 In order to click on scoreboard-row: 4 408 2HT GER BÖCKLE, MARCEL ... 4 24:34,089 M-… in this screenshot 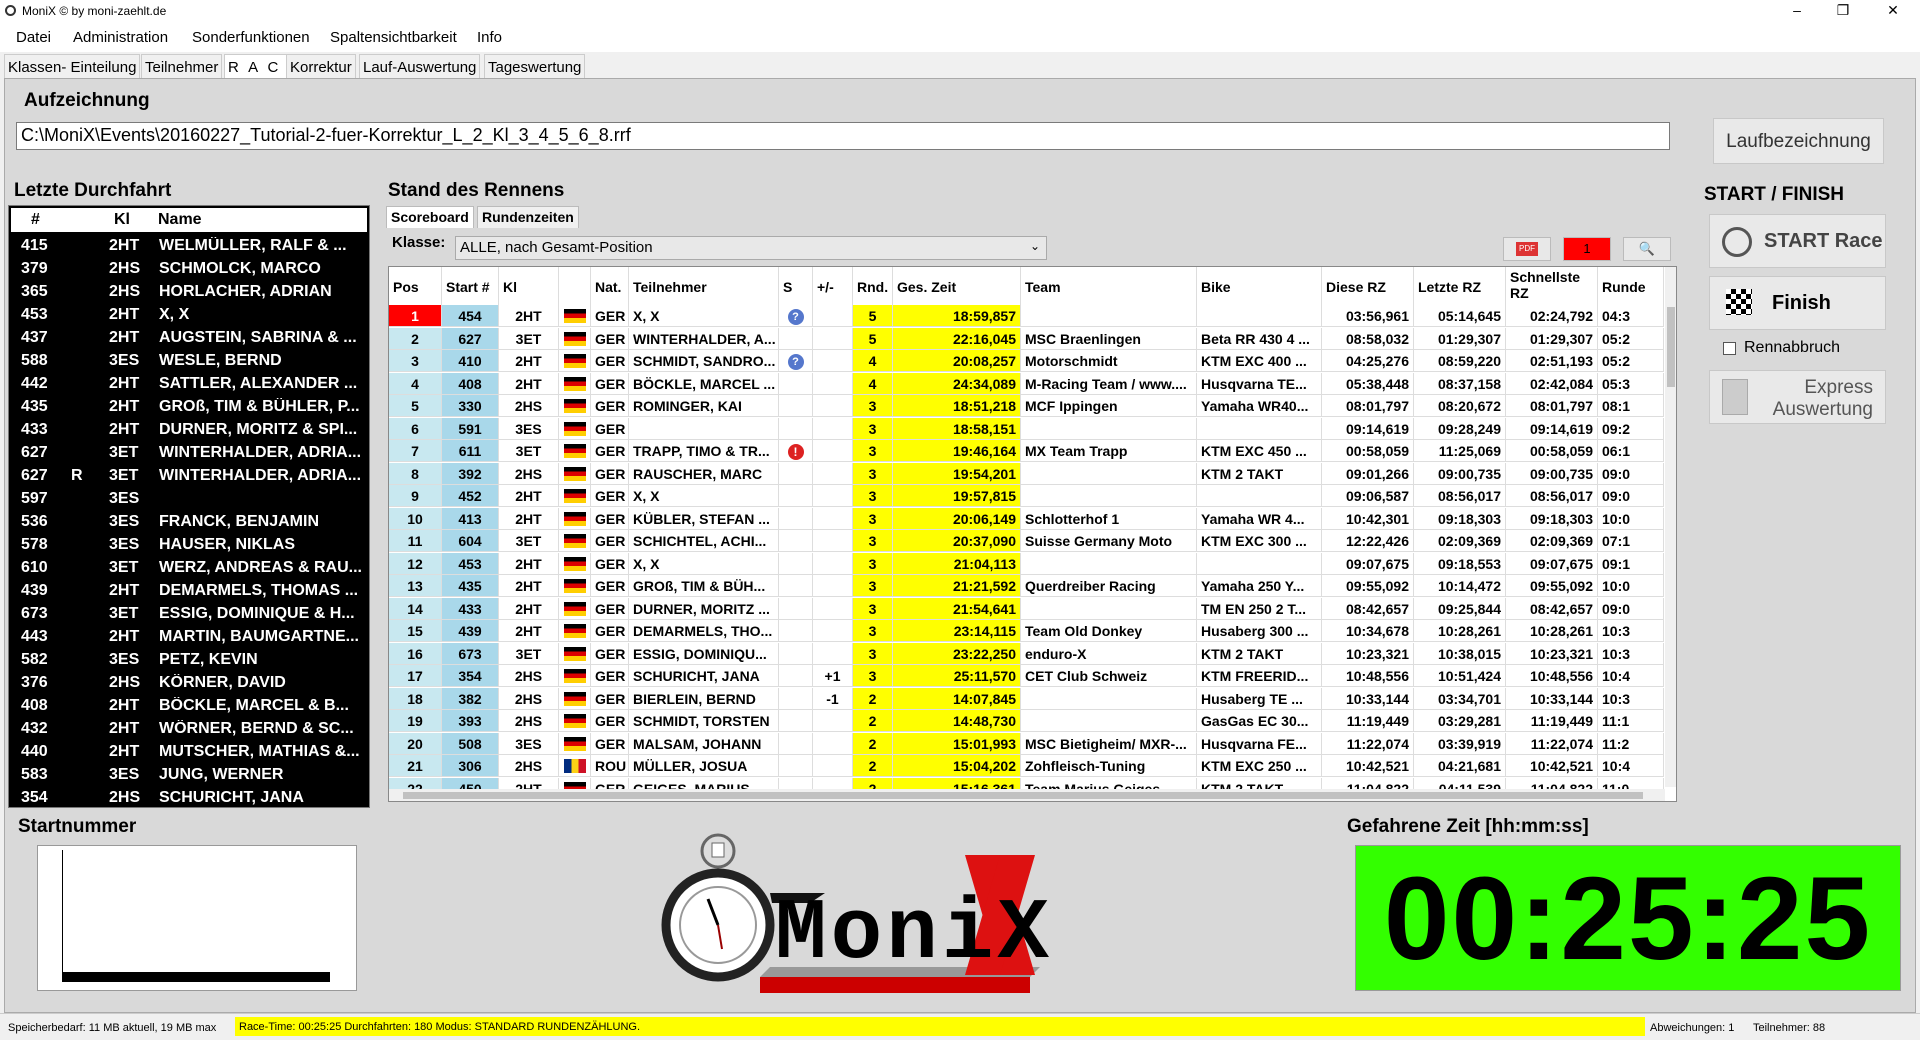, I will do `click(1026, 383)`.